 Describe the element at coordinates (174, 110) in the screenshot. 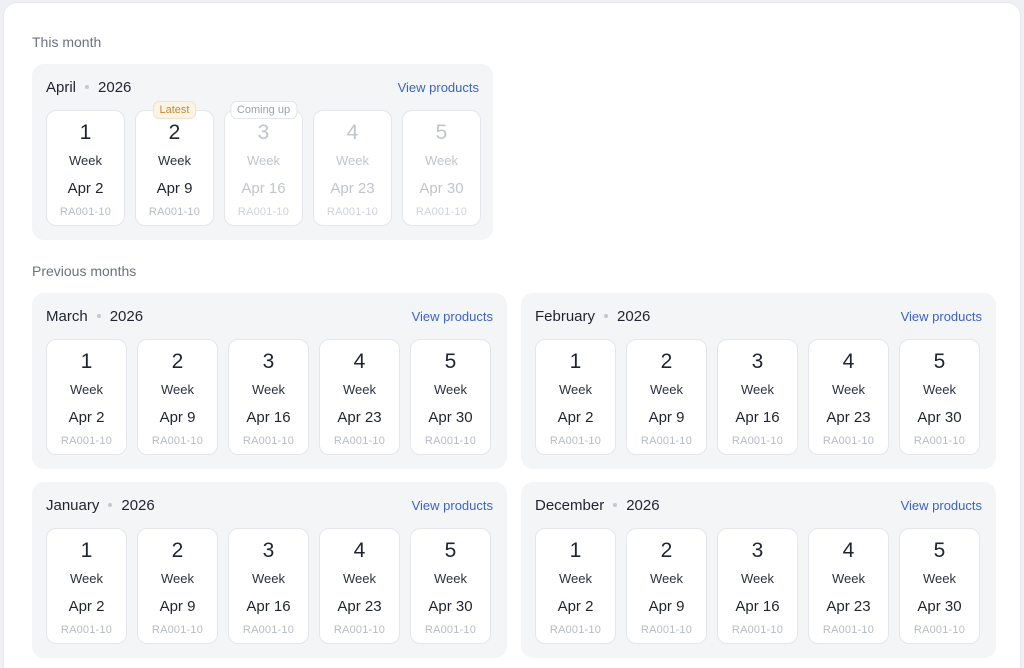

I see `latest-badge: Latest` at that location.